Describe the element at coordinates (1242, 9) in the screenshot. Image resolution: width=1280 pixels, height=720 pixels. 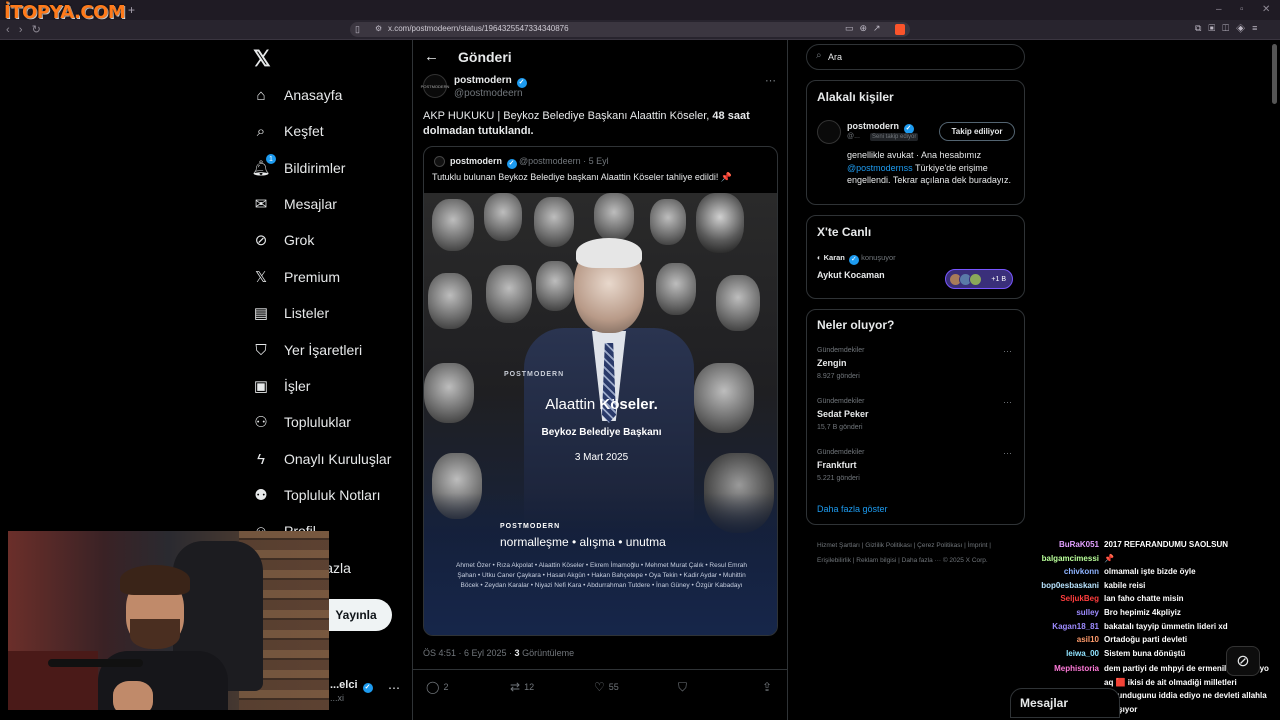
I see `maximize-icon: ▫` at that location.